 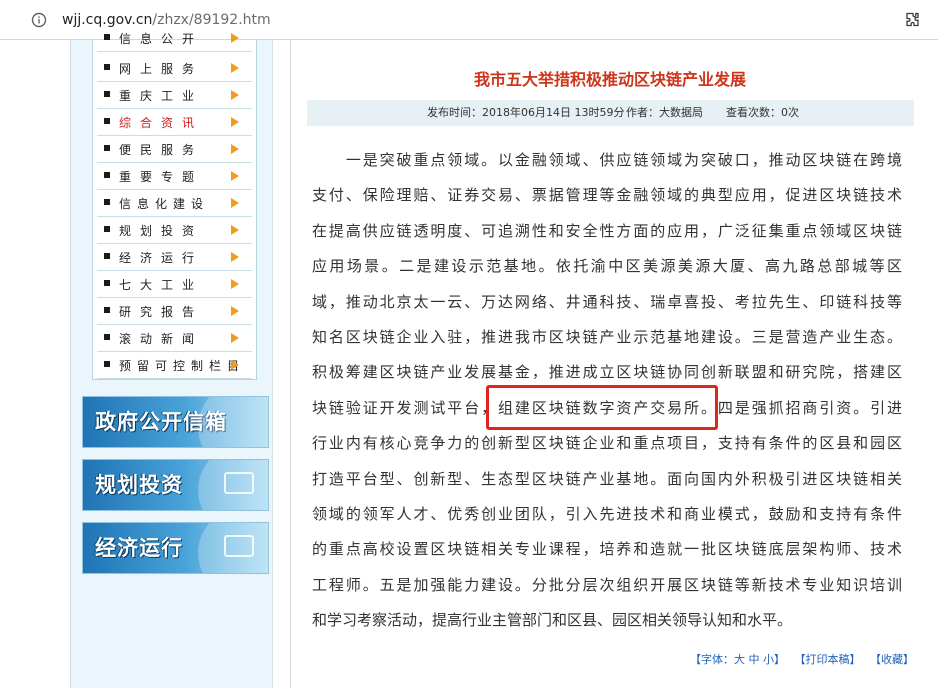 I want to click on sidebar-item-label: 研究报告, so click(x=161, y=312).